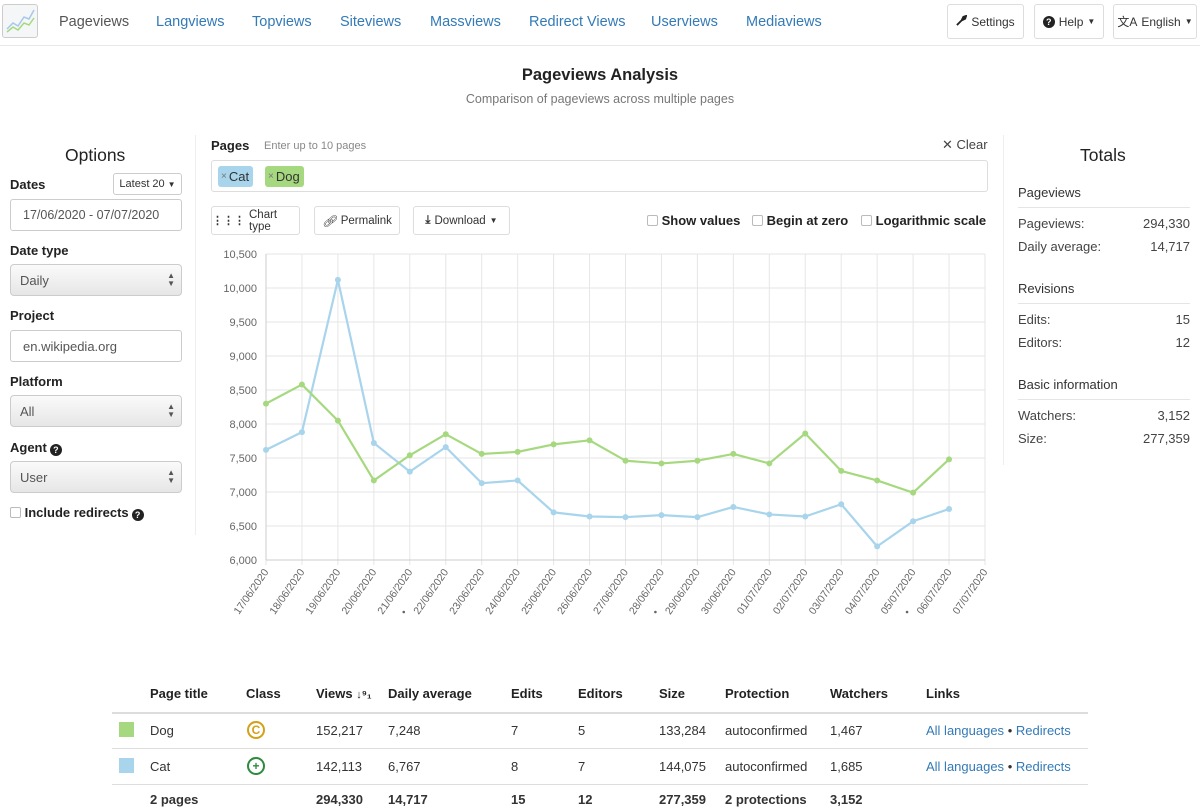 The height and width of the screenshot is (807, 1200). Describe the element at coordinates (96, 346) in the screenshot. I see `project-input: en.wikipedia.org` at that location.